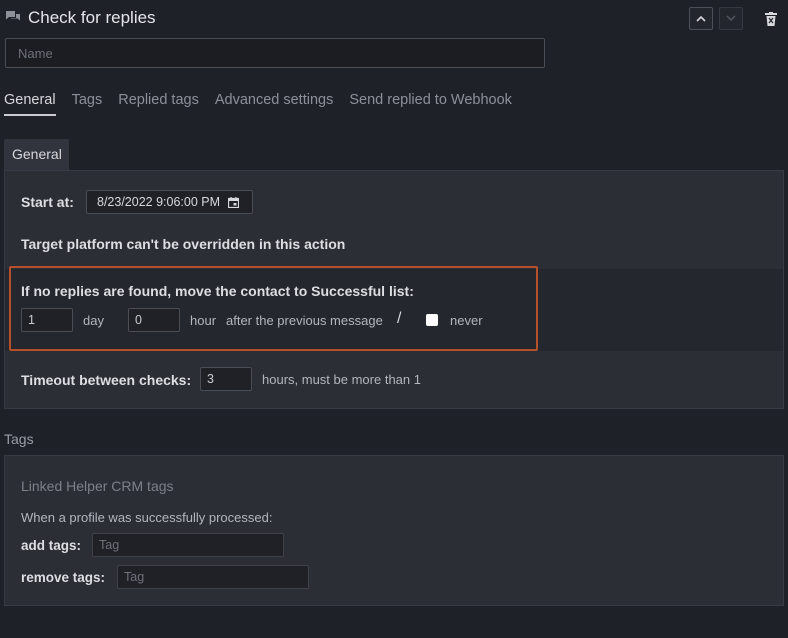 This screenshot has width=788, height=638. I want to click on timeout-input, so click(226, 379).